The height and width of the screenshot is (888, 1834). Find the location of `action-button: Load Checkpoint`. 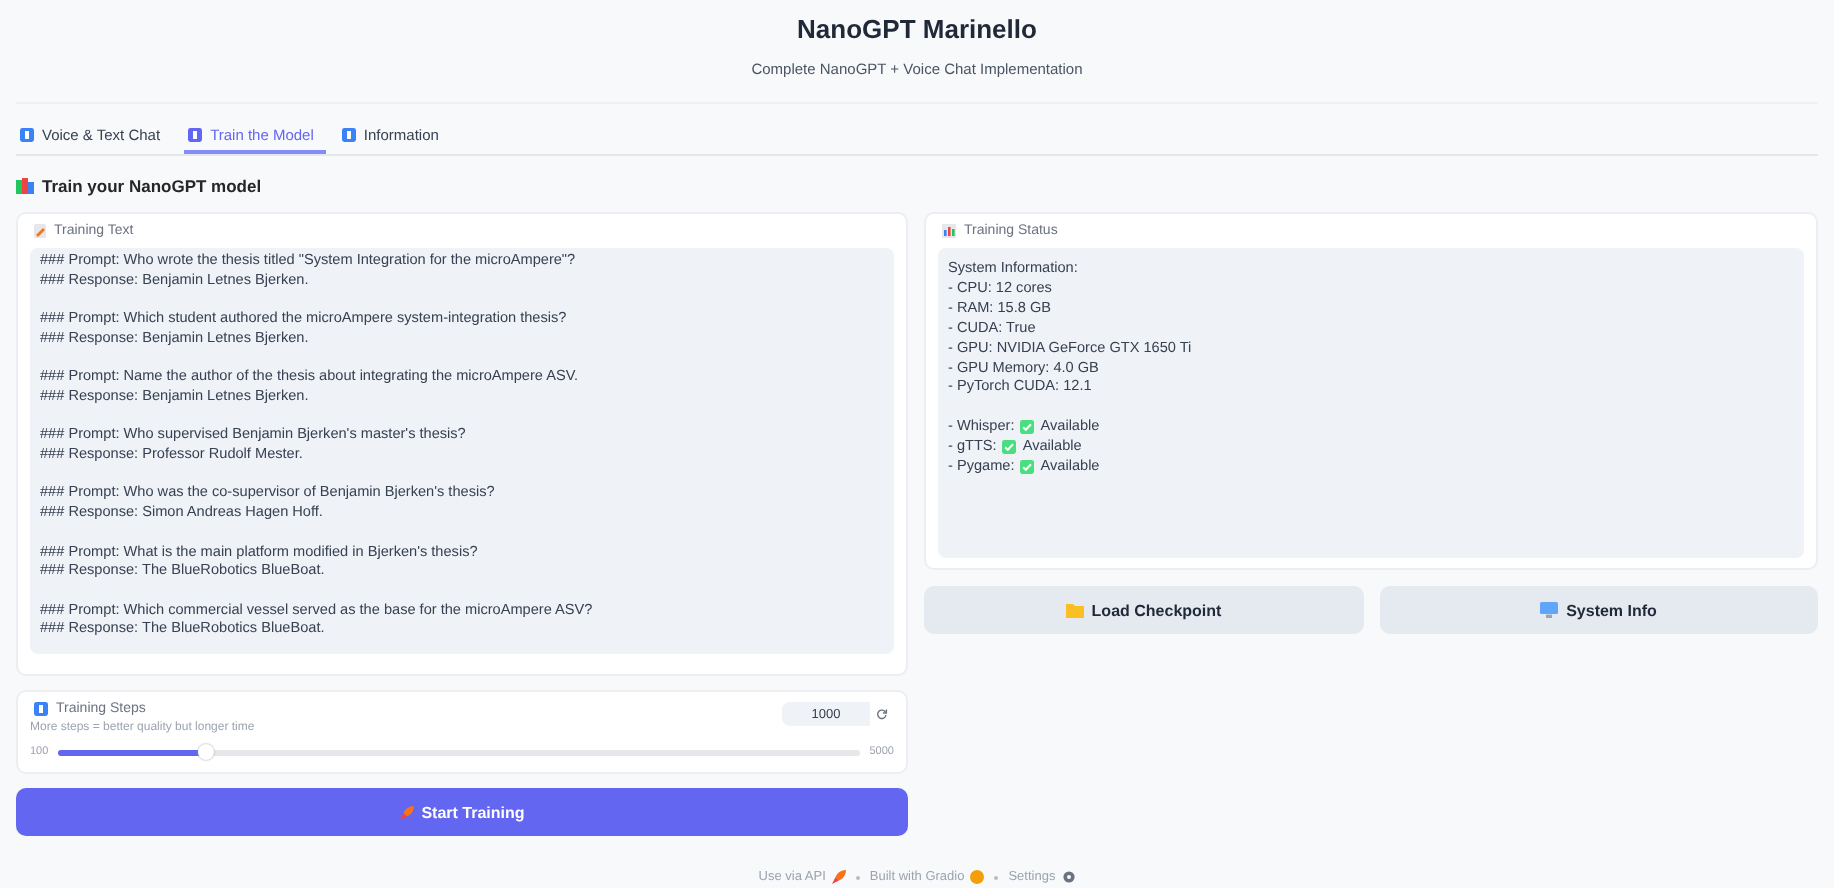

action-button: Load Checkpoint is located at coordinates (1143, 610).